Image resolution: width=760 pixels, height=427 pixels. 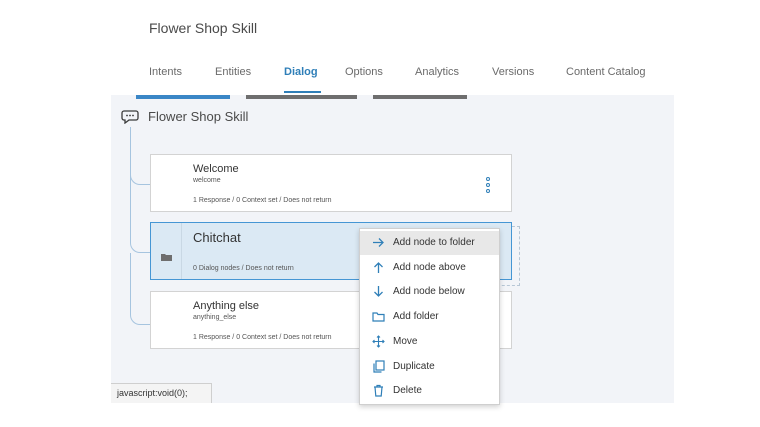 I want to click on menu-item-duplicate: Duplicate, so click(x=429, y=367).